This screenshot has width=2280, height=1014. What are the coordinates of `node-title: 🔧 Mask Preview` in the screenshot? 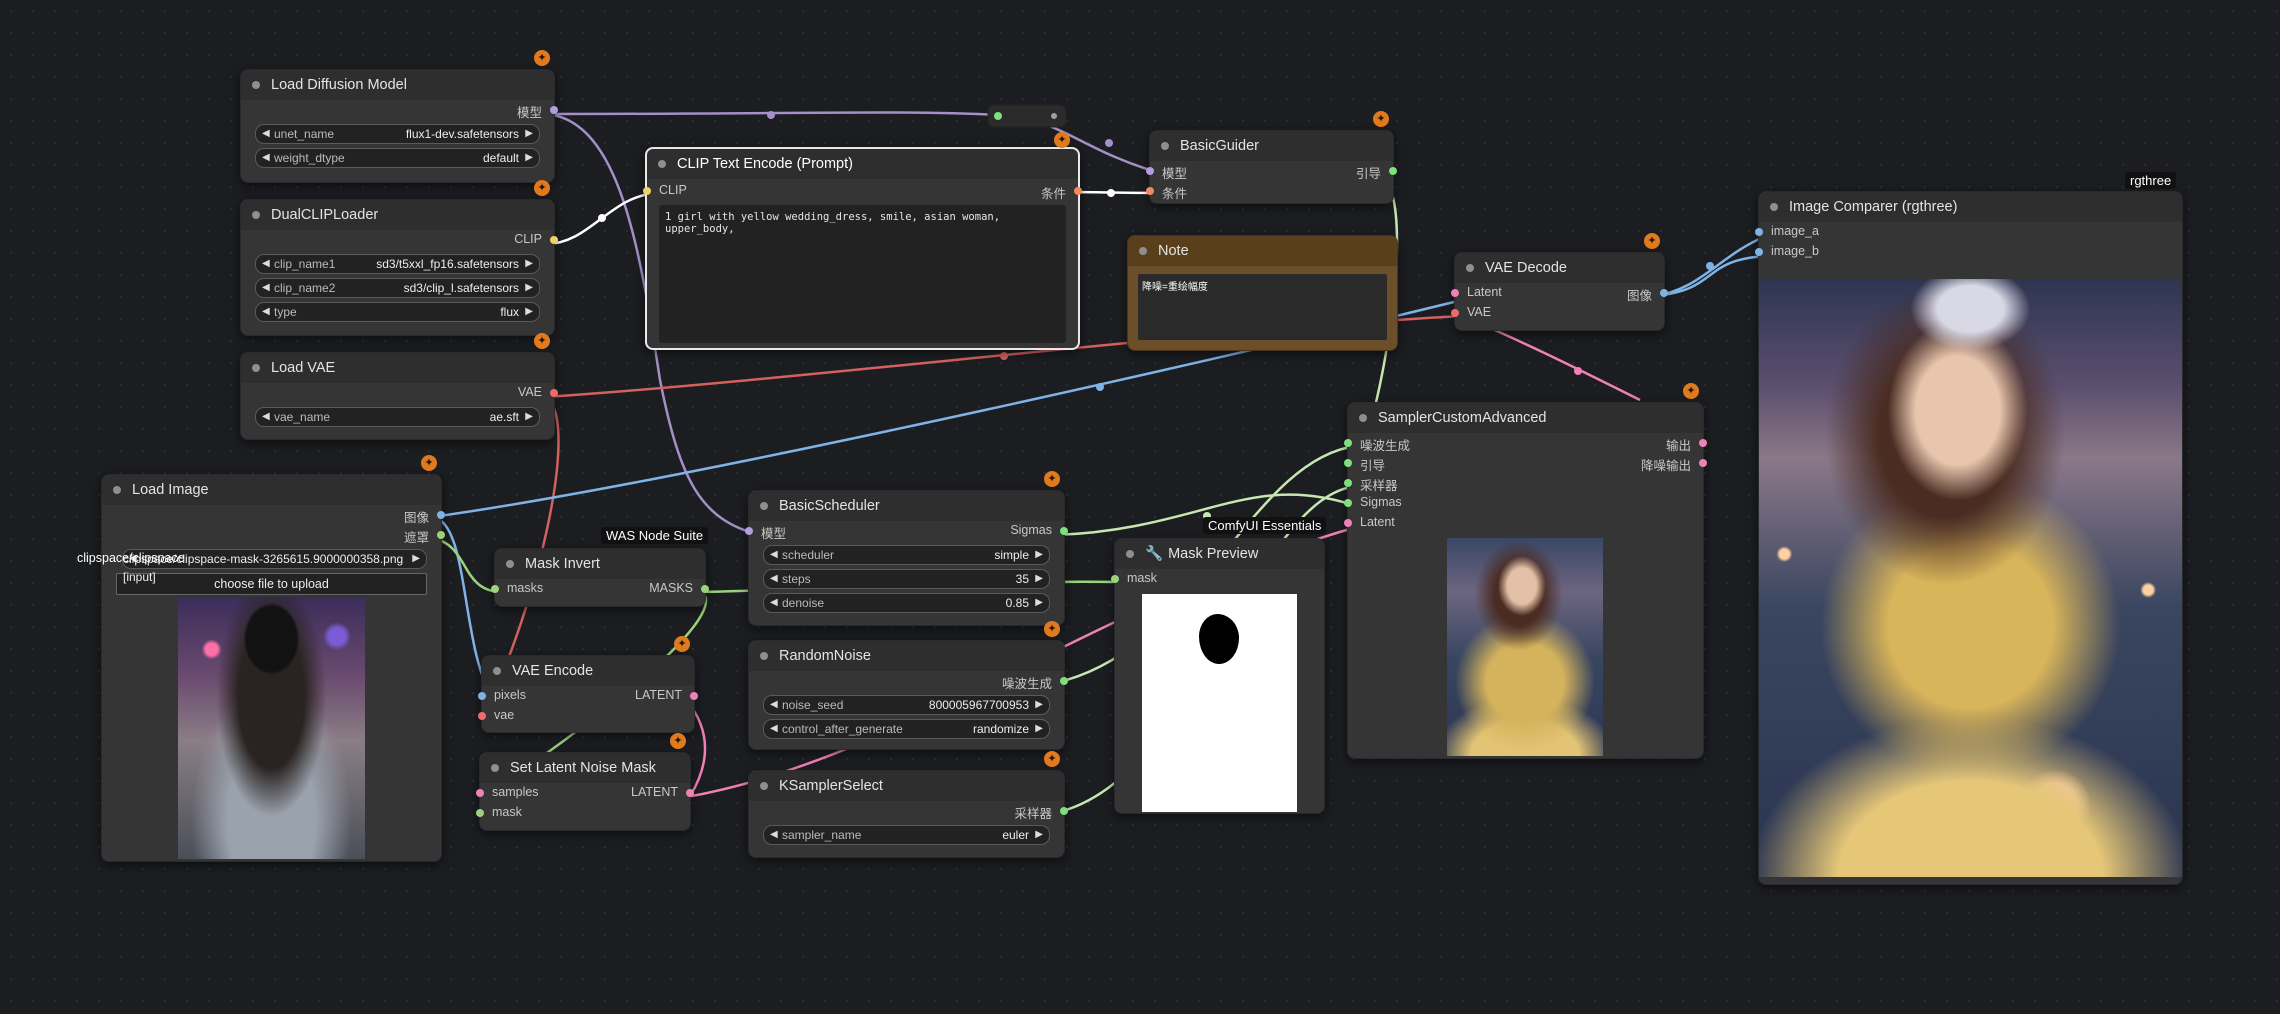 It's located at (1219, 554).